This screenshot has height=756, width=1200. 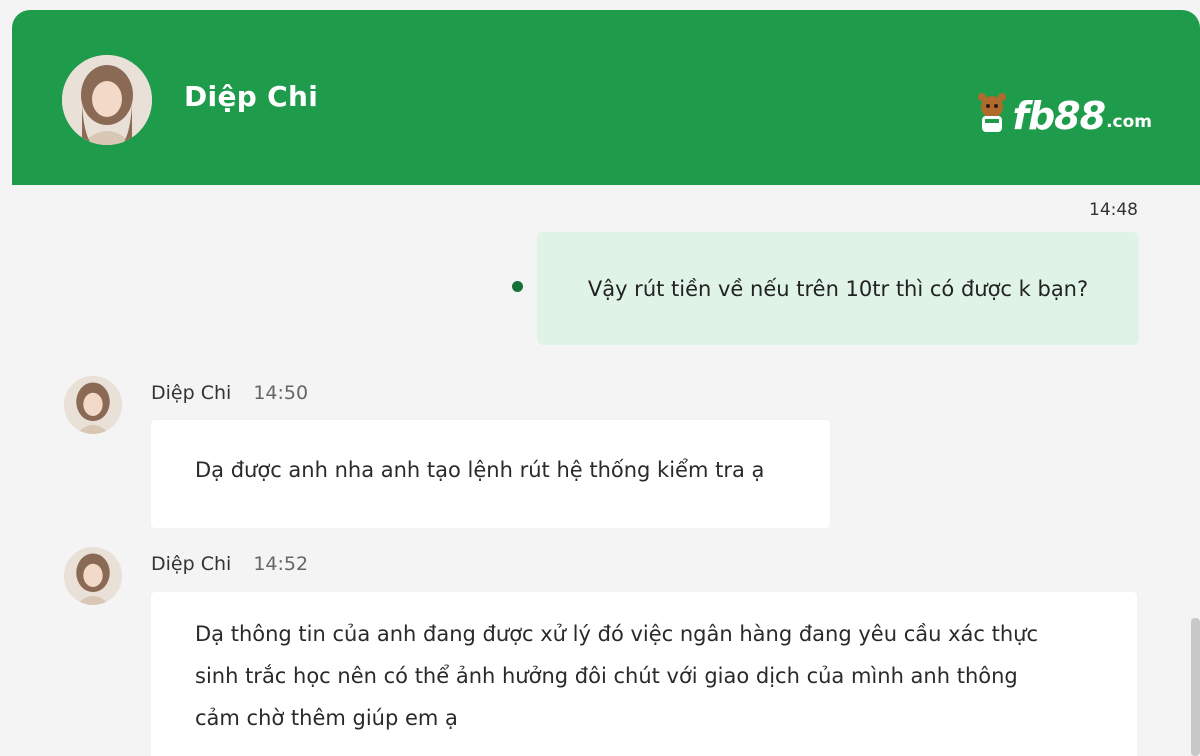 I want to click on logo-wordmark: fb88, so click(x=1059, y=116).